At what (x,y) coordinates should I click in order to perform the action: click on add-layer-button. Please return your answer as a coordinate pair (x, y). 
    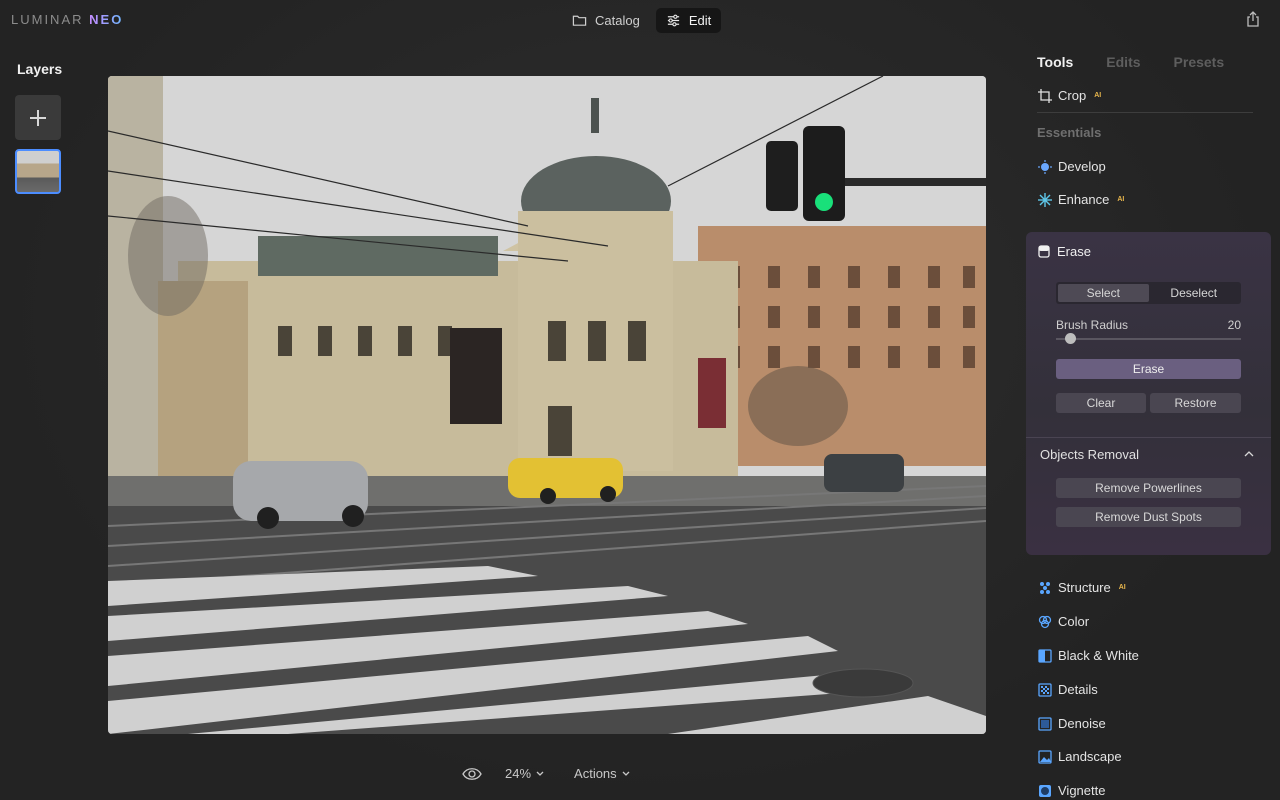
    Looking at the image, I should click on (38, 117).